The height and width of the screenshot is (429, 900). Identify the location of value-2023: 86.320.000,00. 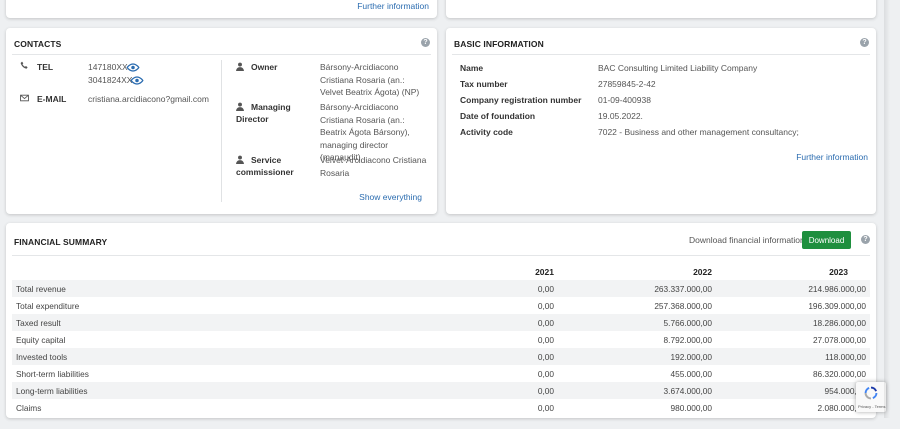
(839, 373).